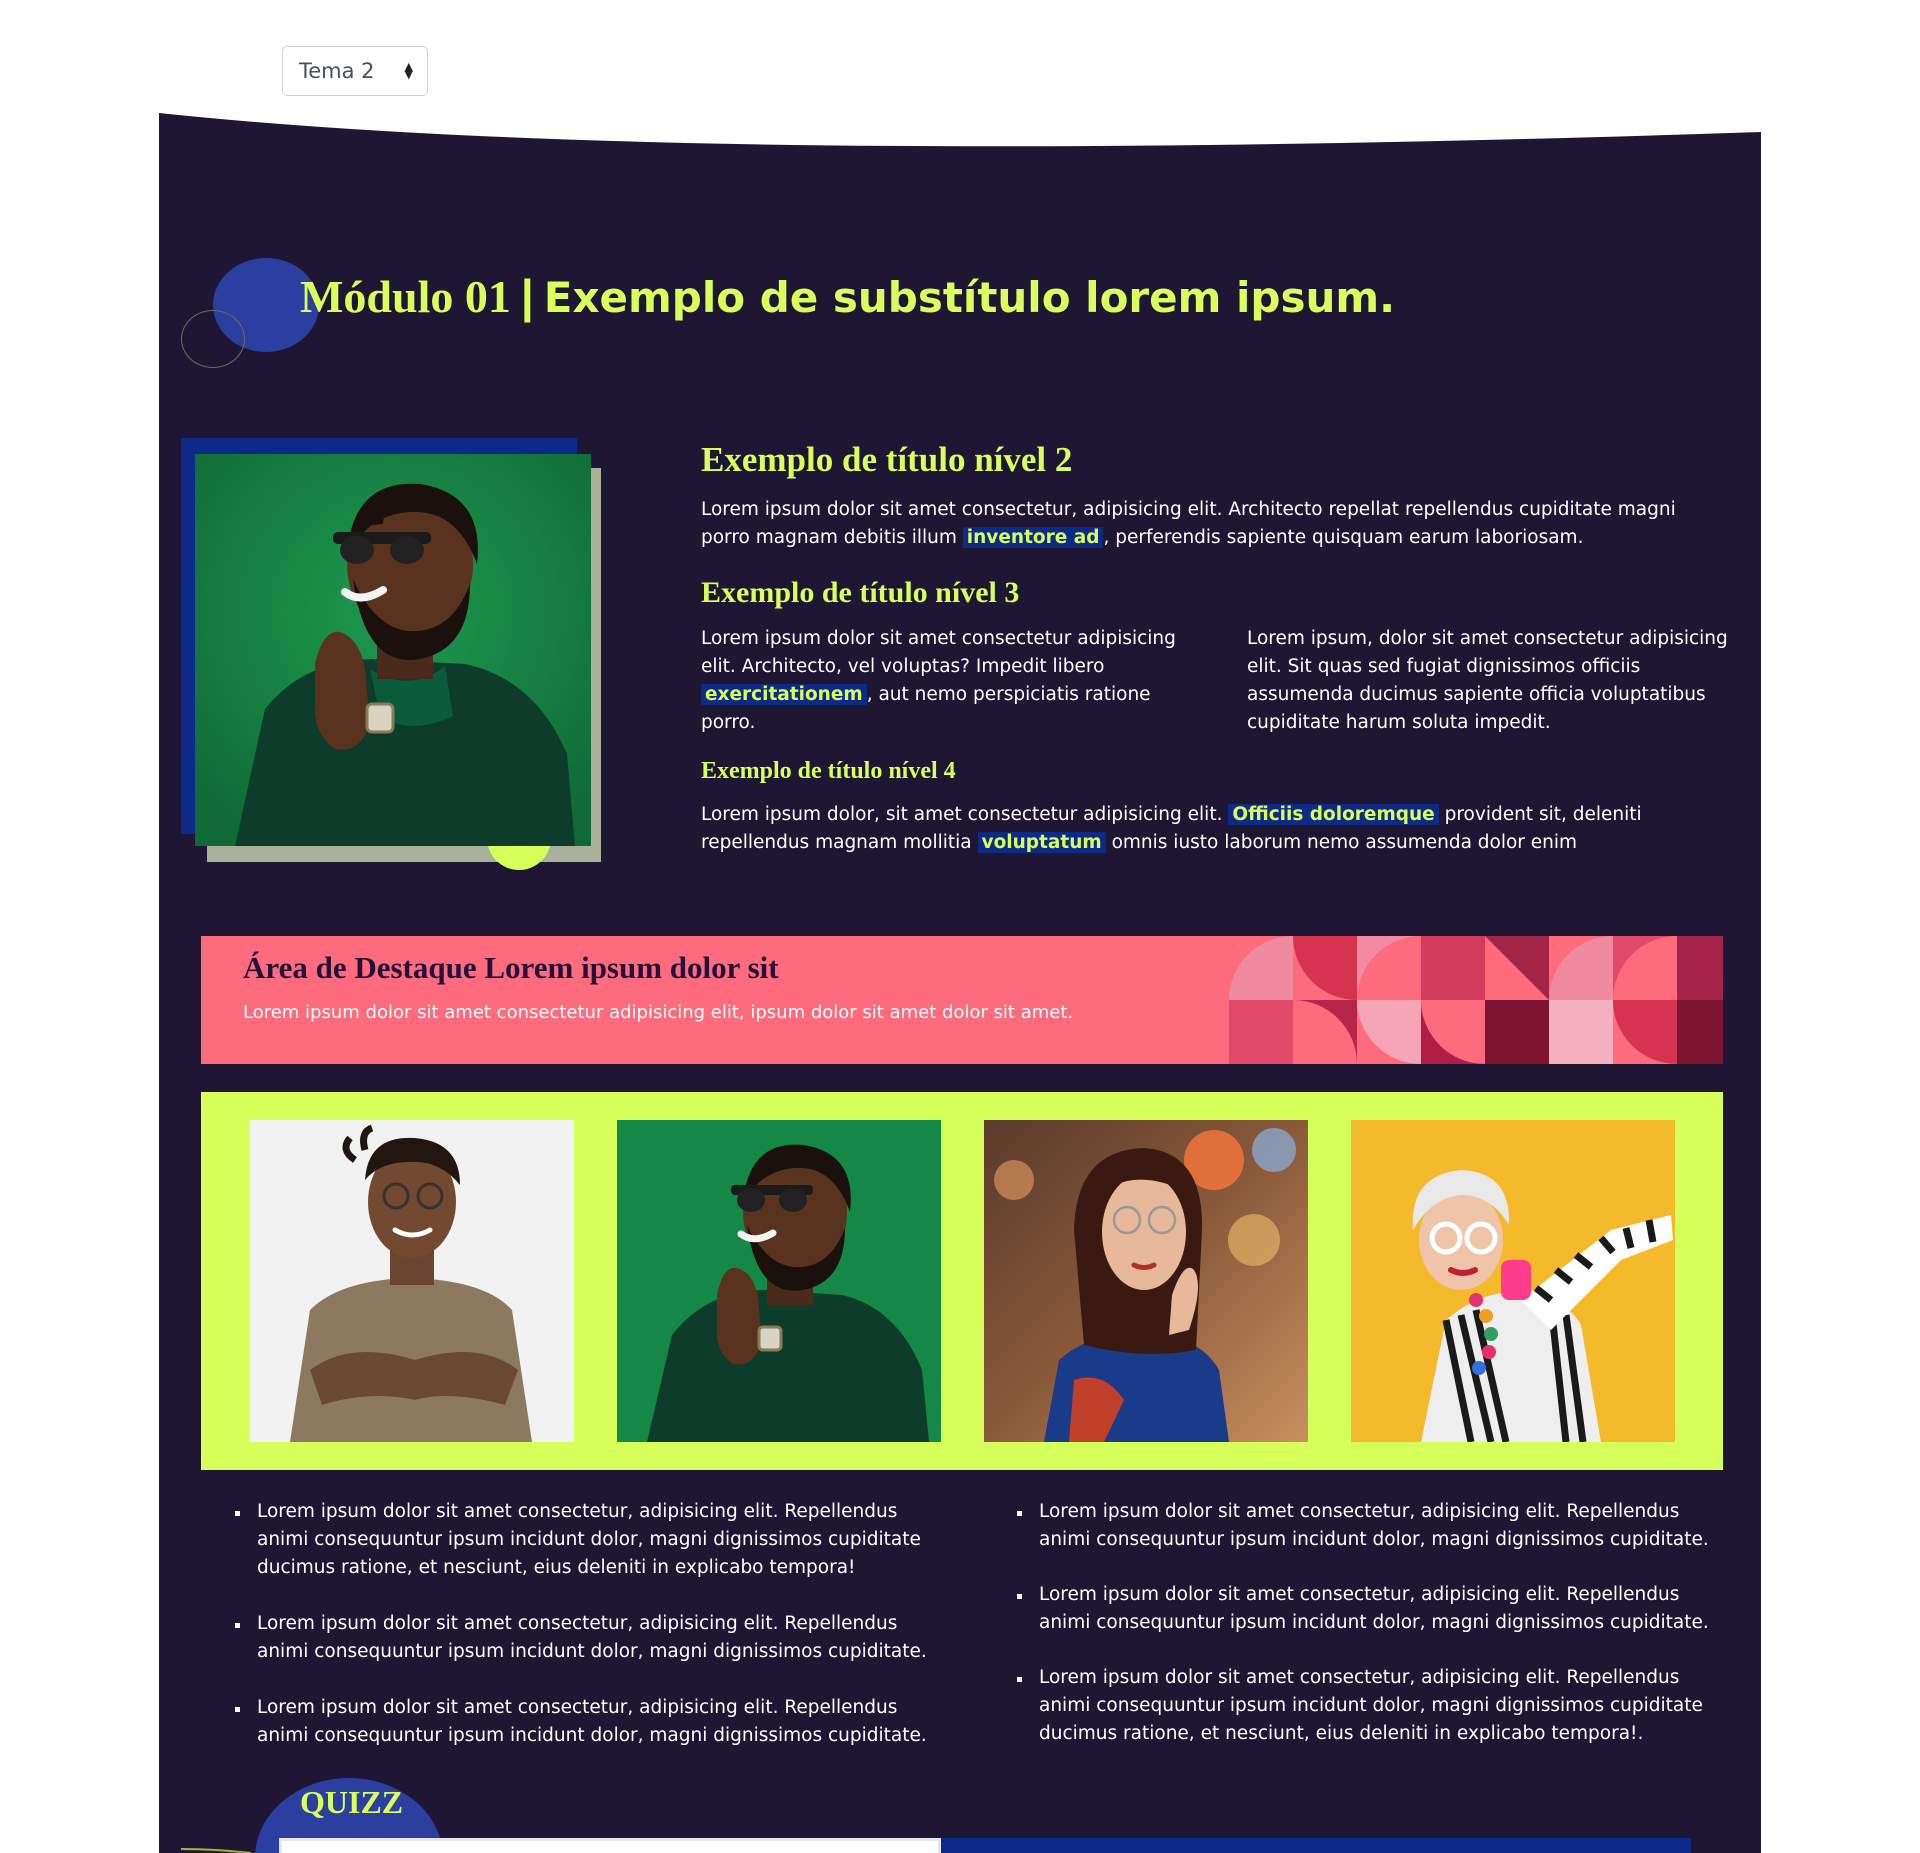 The image size is (1920, 1853). I want to click on man-green-background-image, so click(393, 650).